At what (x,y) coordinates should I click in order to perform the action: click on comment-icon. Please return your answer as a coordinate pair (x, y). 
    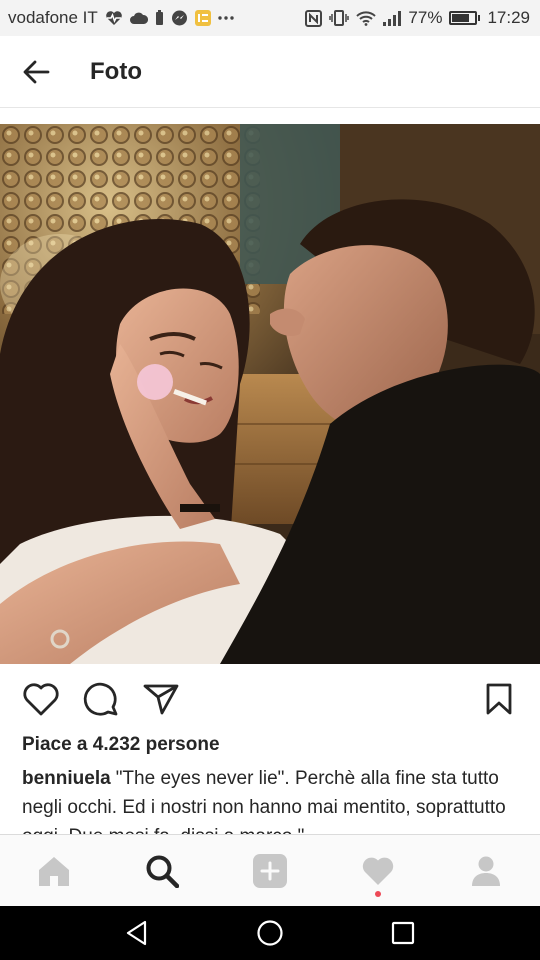
    Looking at the image, I should click on (100, 699).